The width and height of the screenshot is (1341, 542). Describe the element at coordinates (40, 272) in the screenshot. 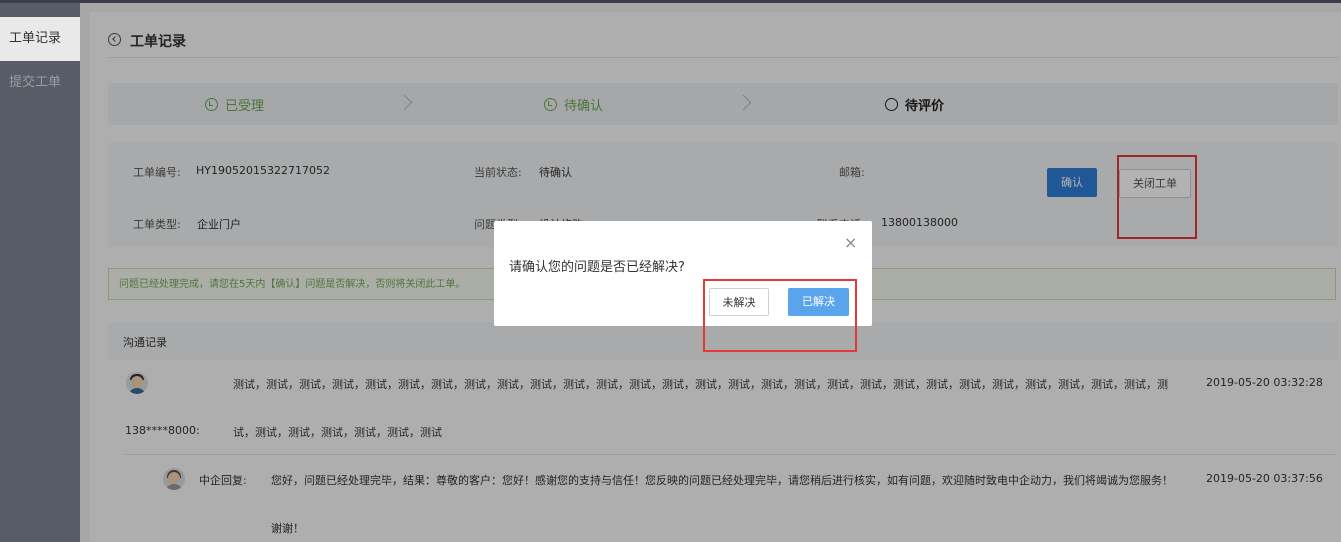

I see `sidebar: 工单记录 提交工单` at that location.